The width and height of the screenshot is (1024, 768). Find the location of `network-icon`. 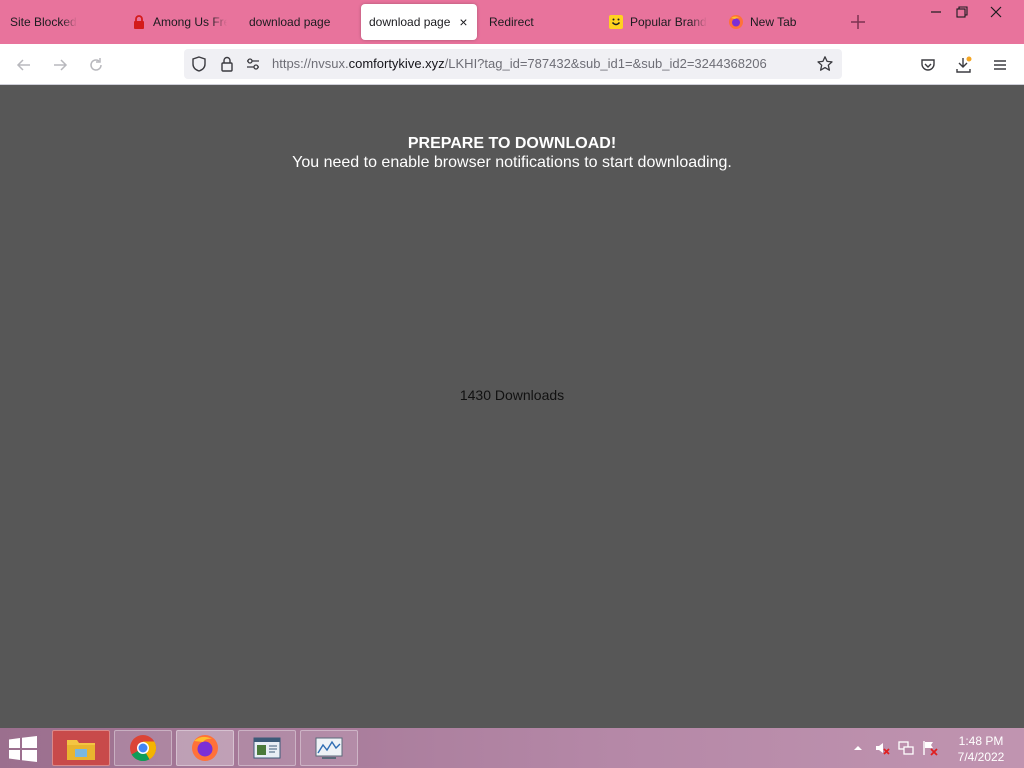

network-icon is located at coordinates (906, 748).